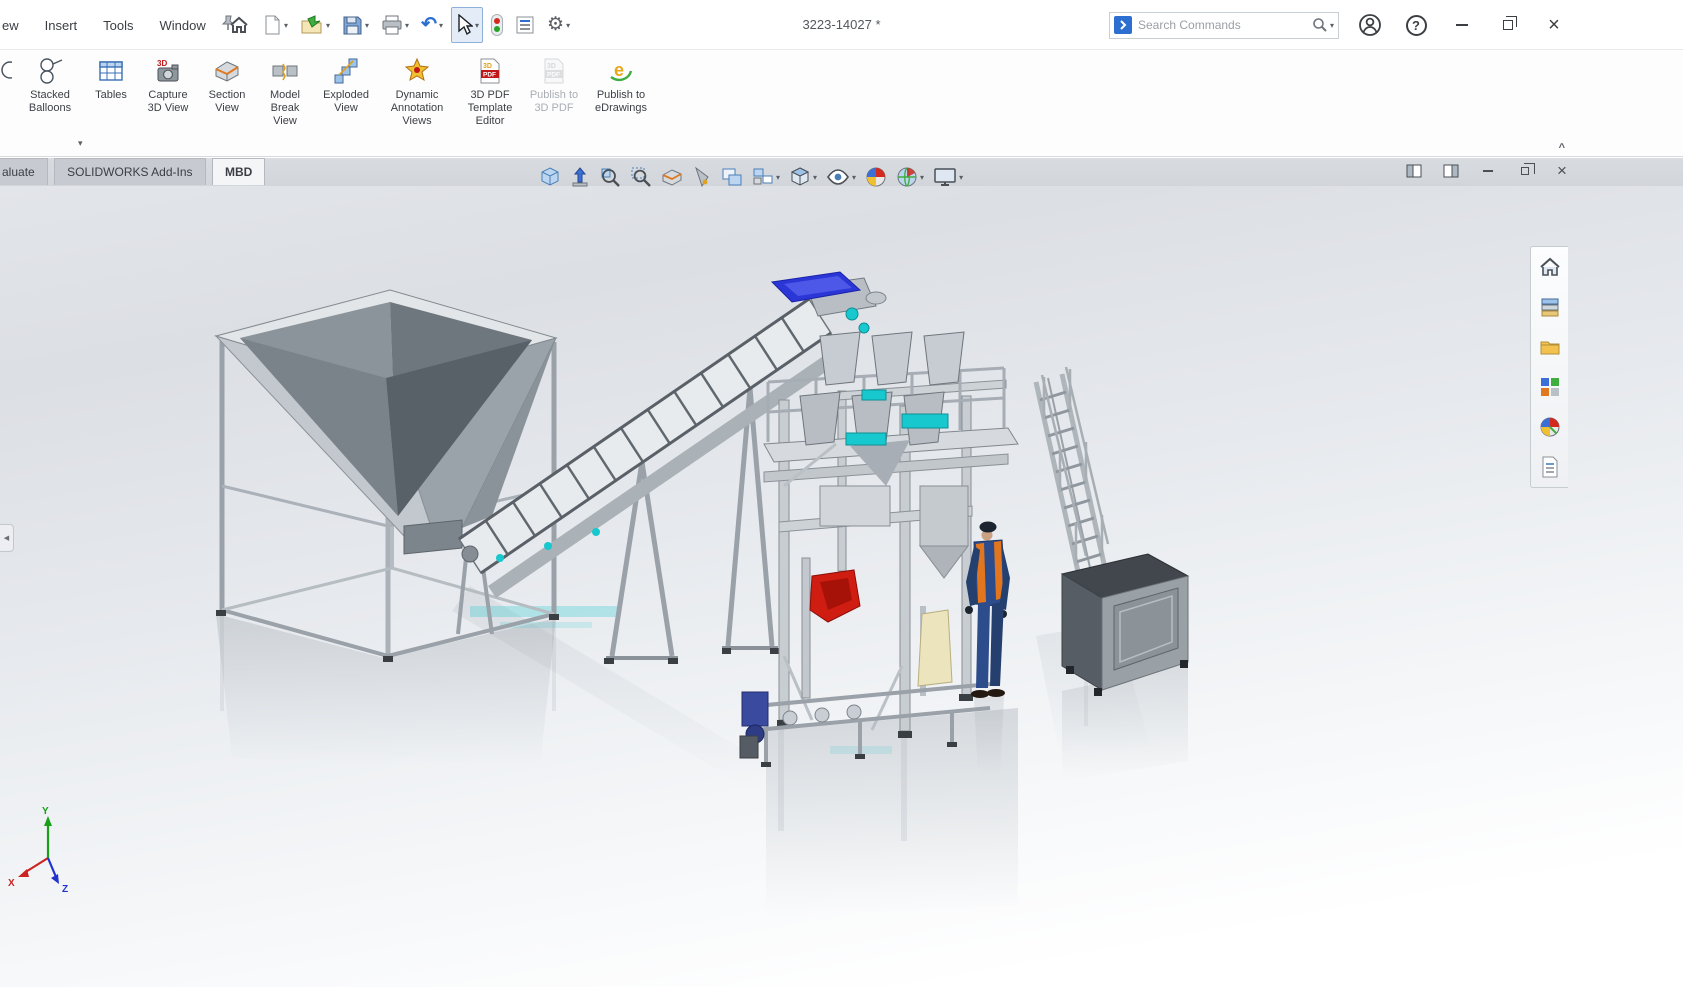 This screenshot has width=1683, height=987. What do you see at coordinates (1525, 171) in the screenshot?
I see `doc-restore-button` at bounding box center [1525, 171].